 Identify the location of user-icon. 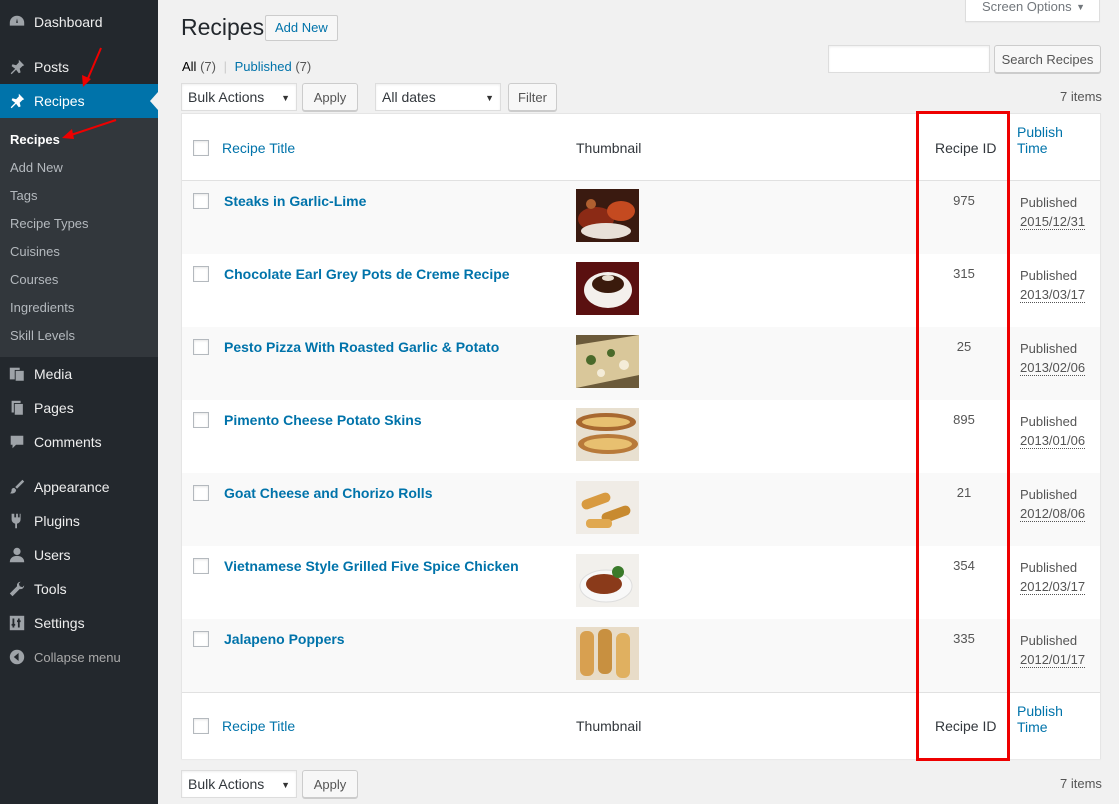
(17, 555).